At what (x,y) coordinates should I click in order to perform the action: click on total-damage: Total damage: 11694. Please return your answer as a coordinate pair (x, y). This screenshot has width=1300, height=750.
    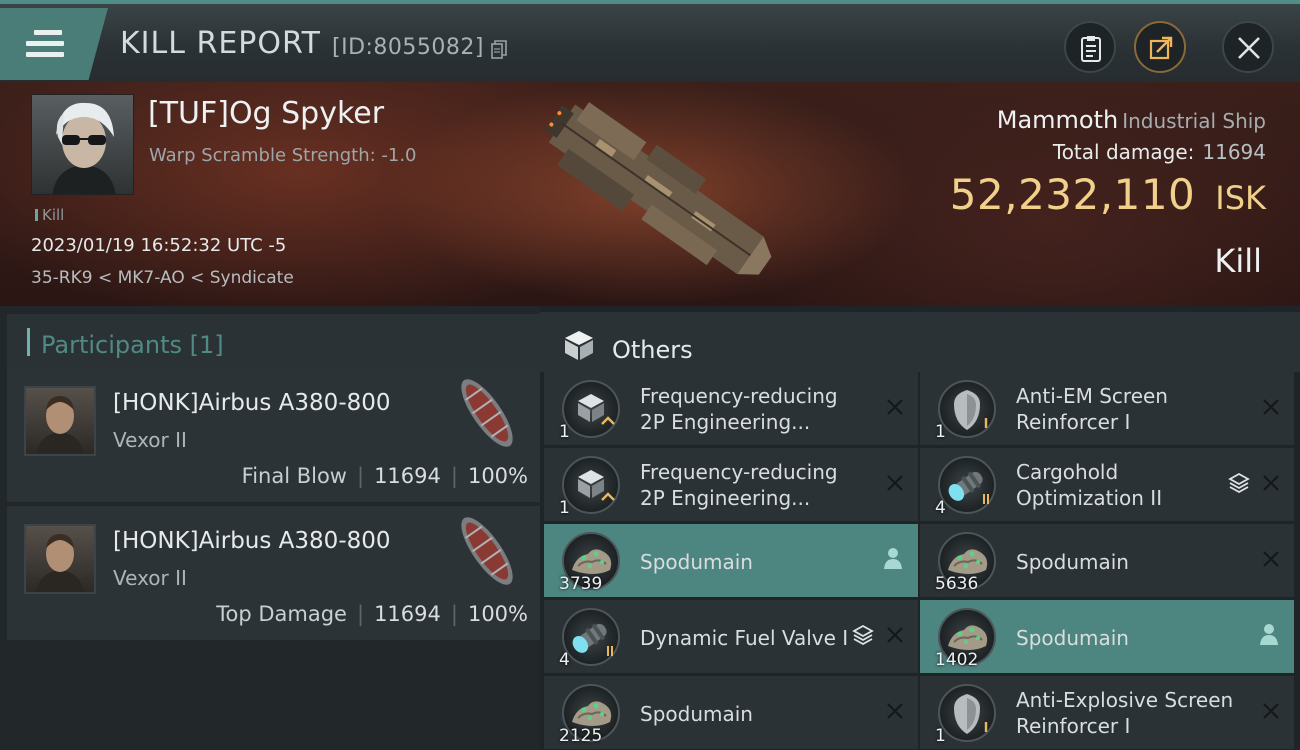
    Looking at the image, I should click on (1159, 152).